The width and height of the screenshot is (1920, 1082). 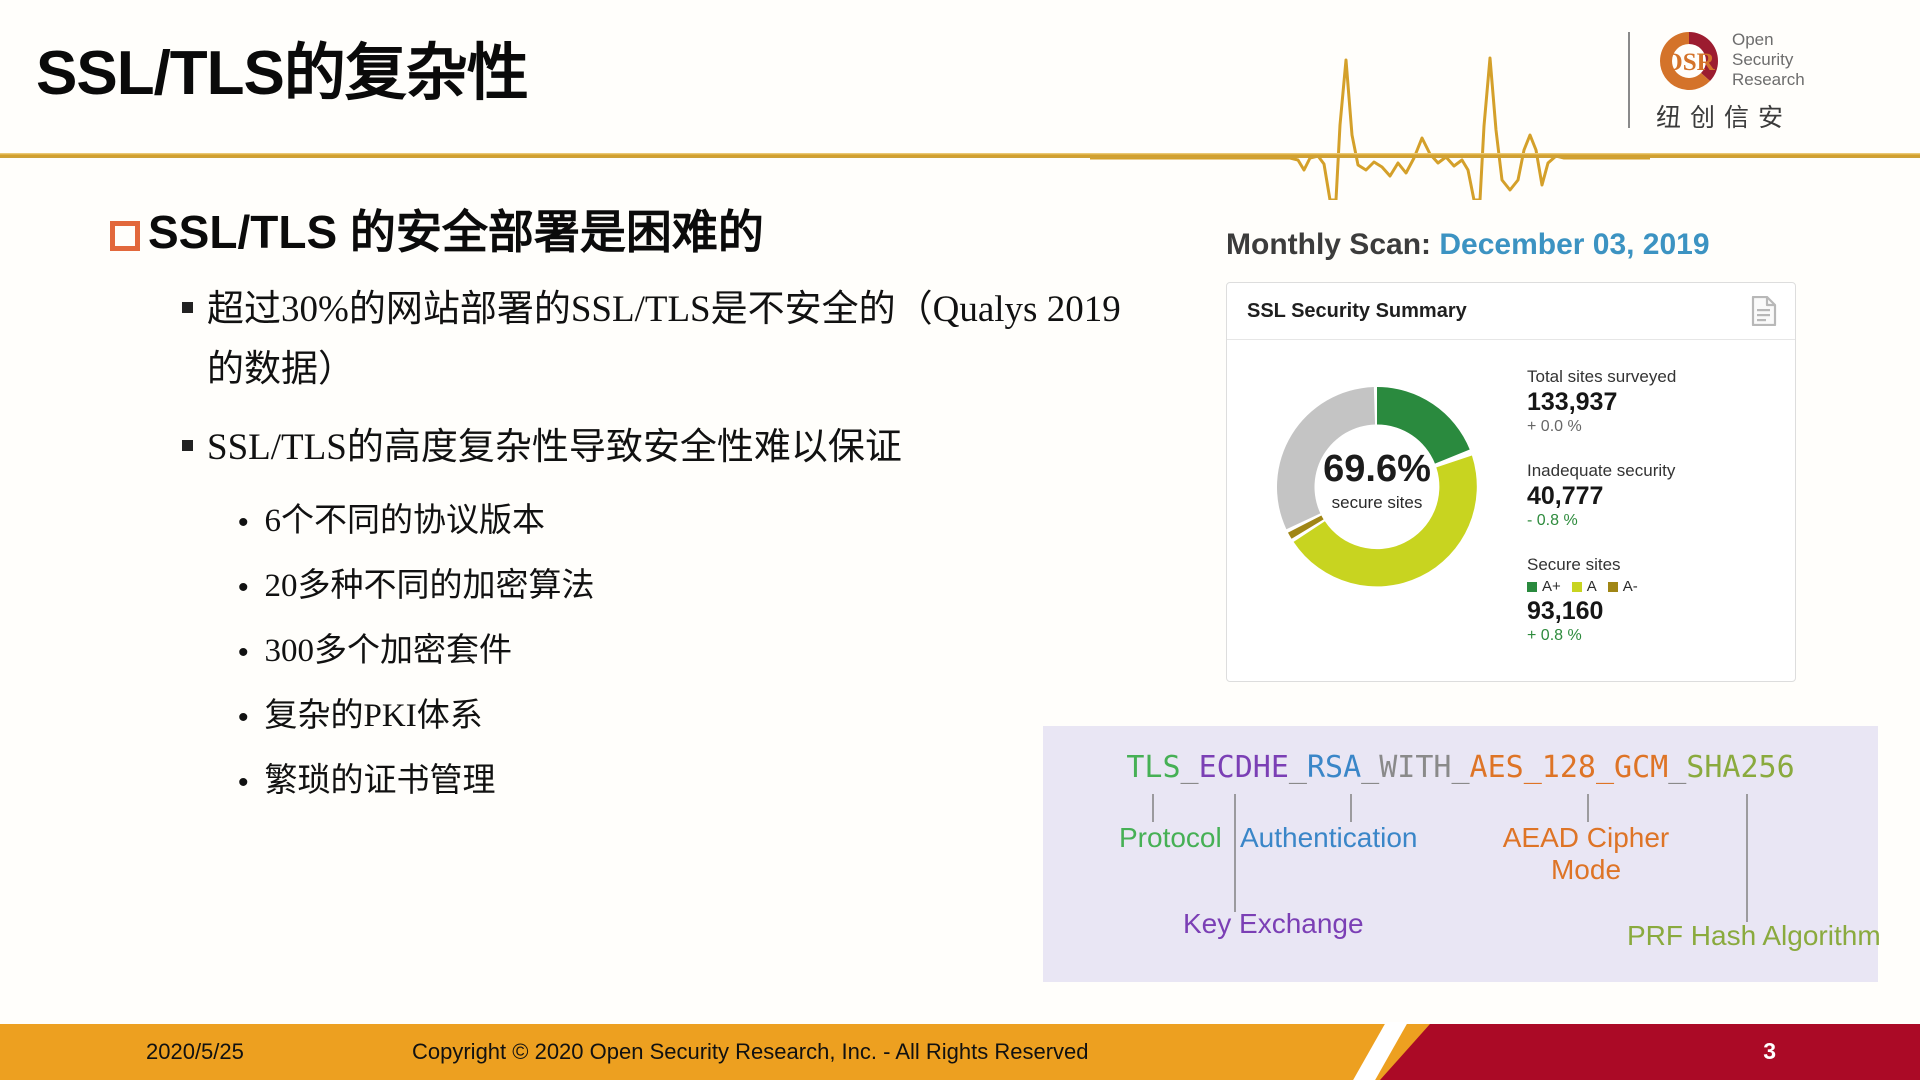 What do you see at coordinates (1385, 521) in the screenshot?
I see `donut-segment-a` at bounding box center [1385, 521].